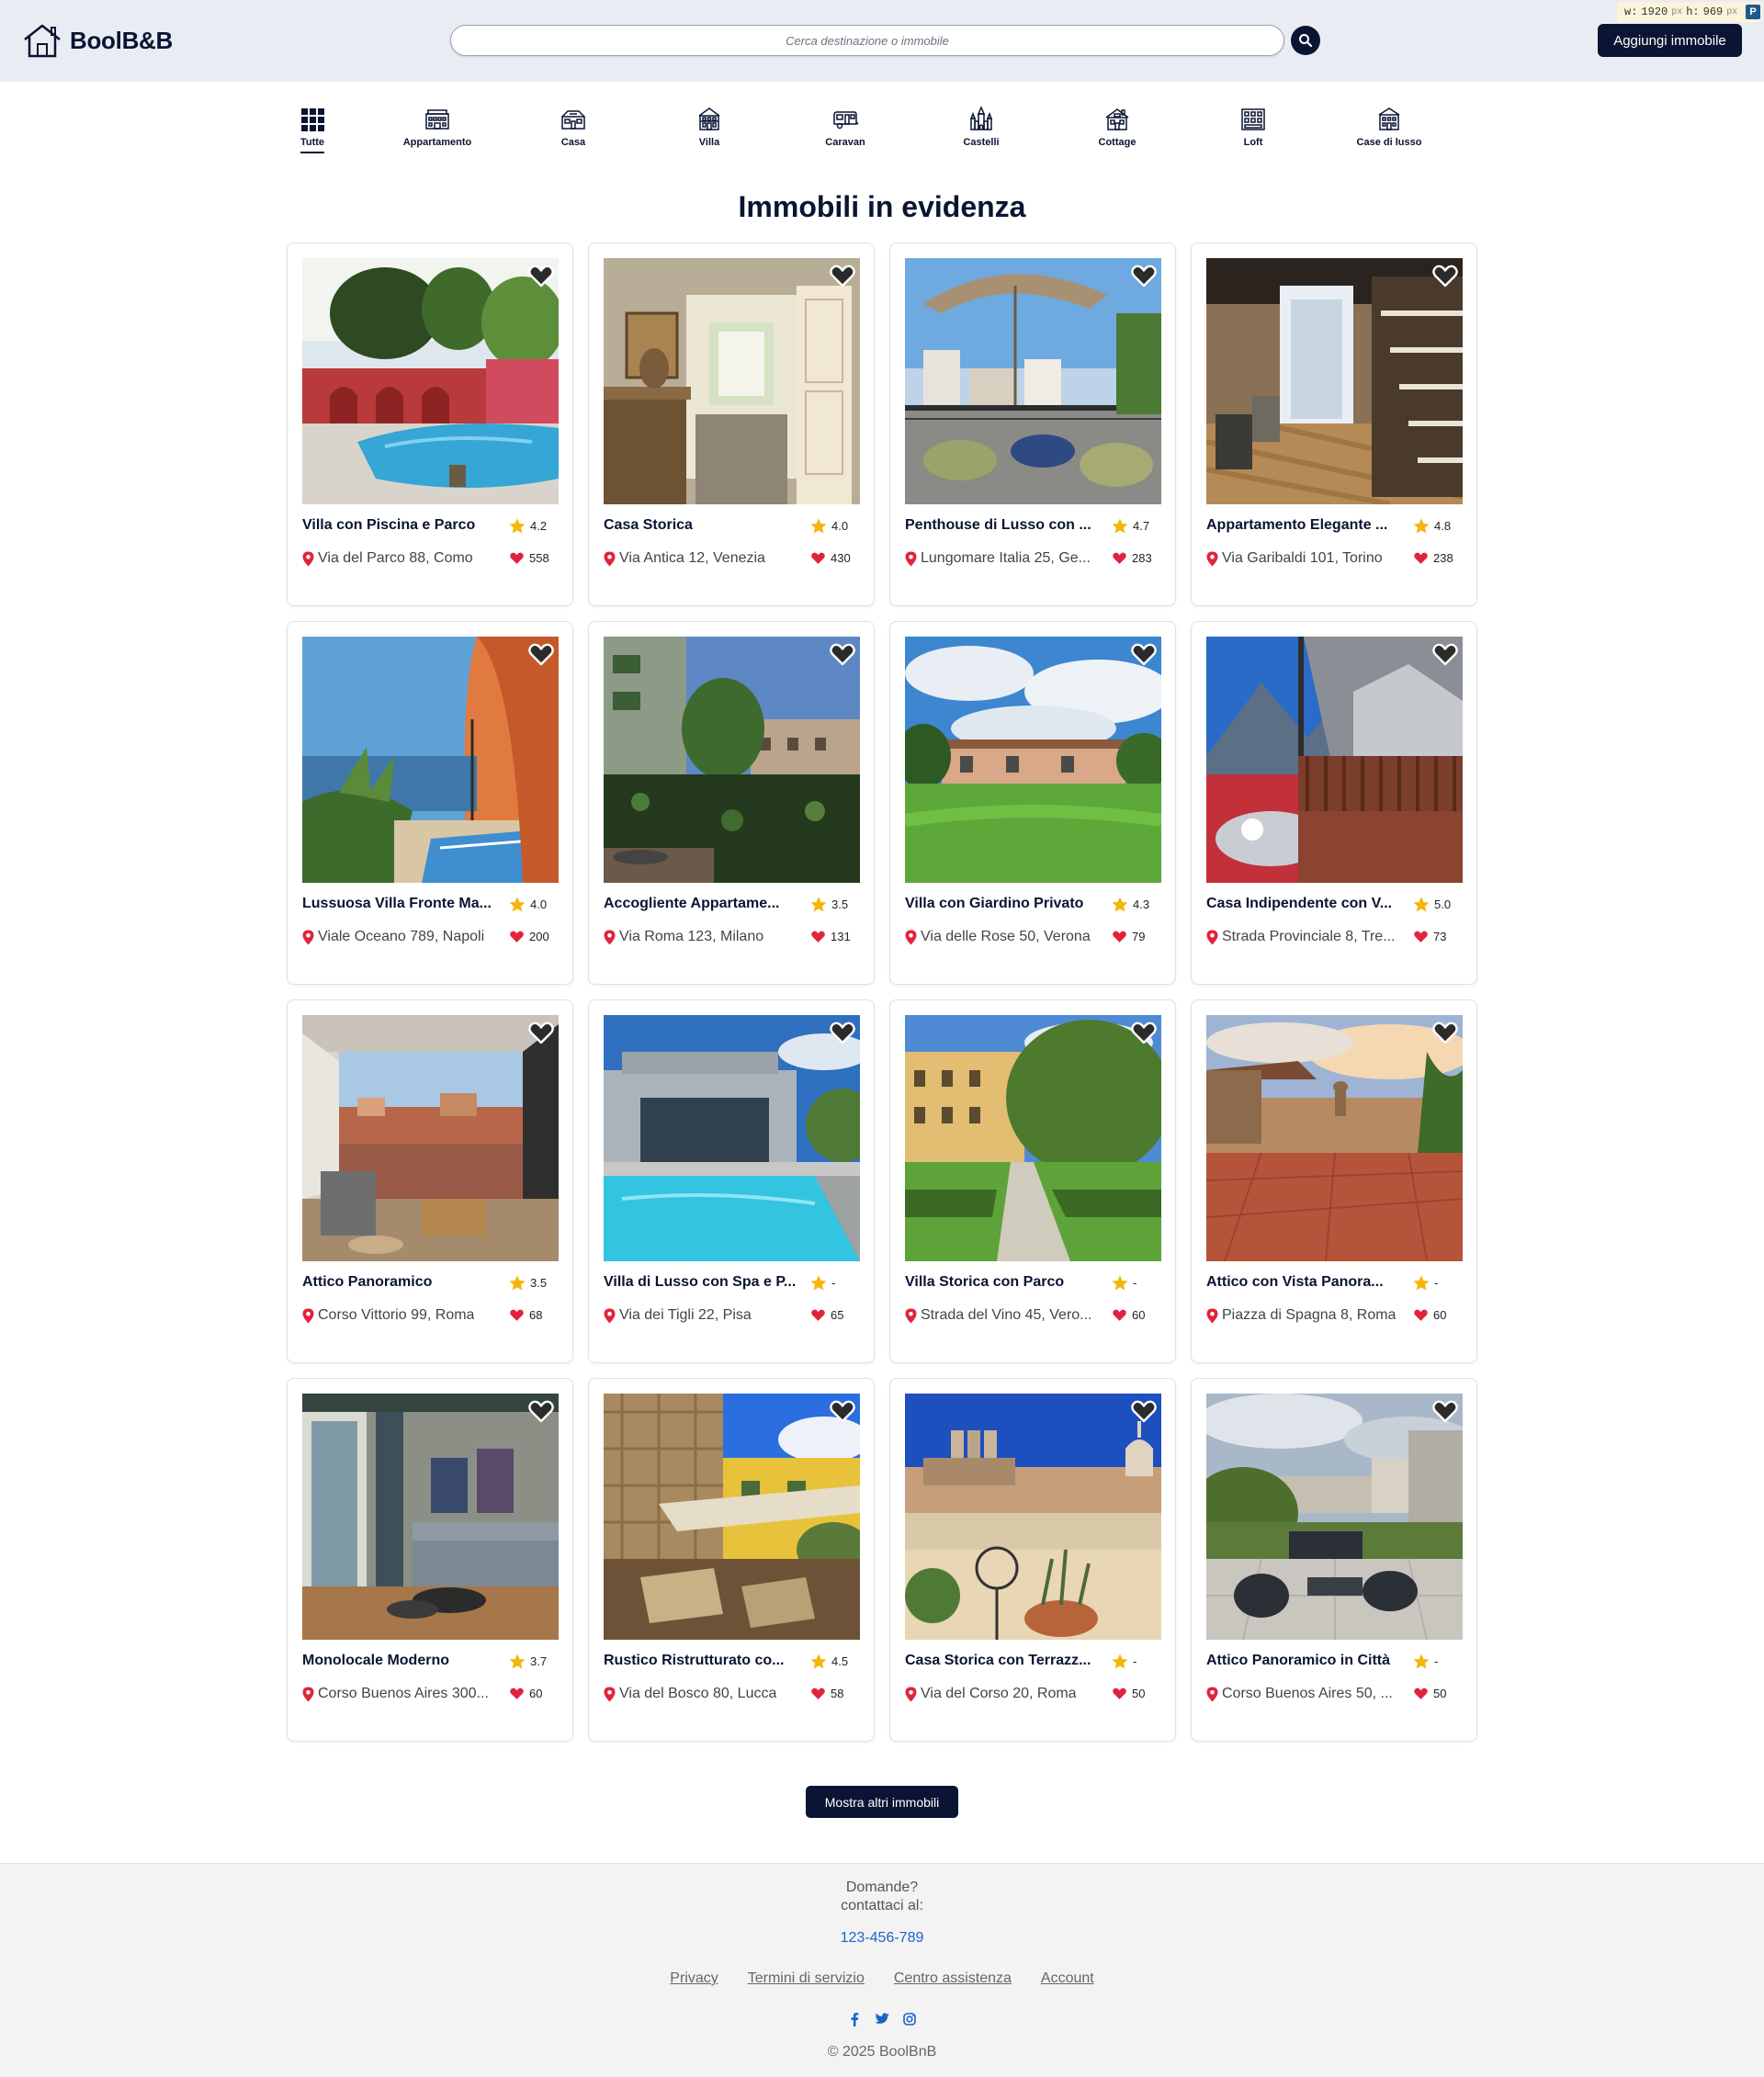  I want to click on property-likes: 238, so click(1433, 558).